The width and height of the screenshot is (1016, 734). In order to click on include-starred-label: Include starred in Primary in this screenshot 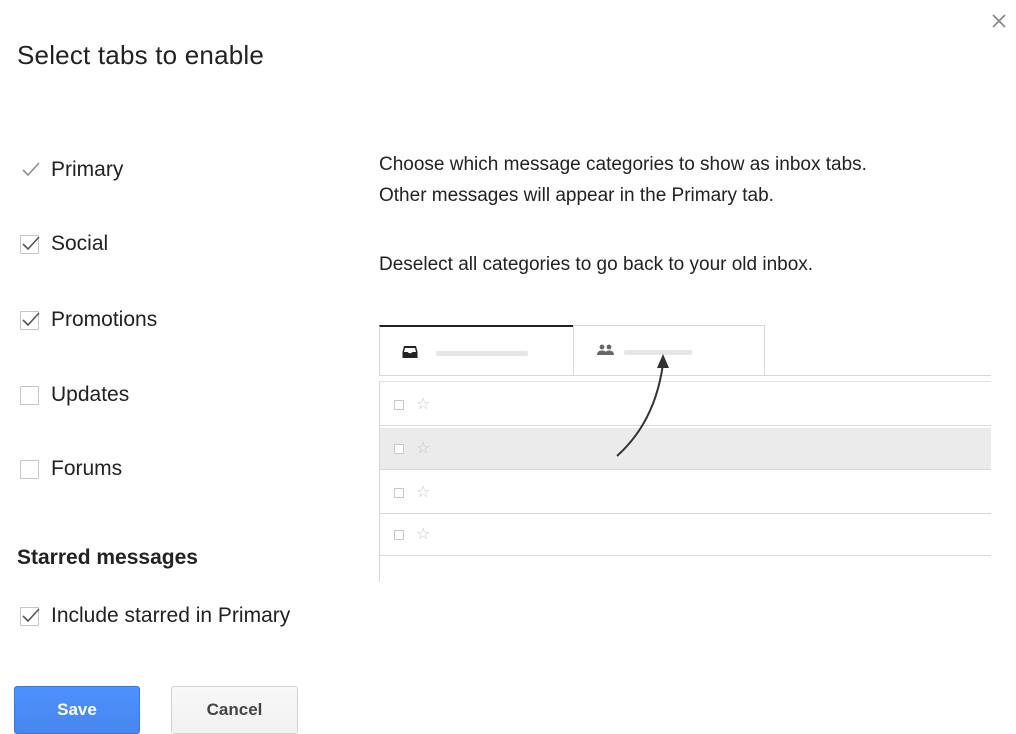, I will do `click(171, 615)`.